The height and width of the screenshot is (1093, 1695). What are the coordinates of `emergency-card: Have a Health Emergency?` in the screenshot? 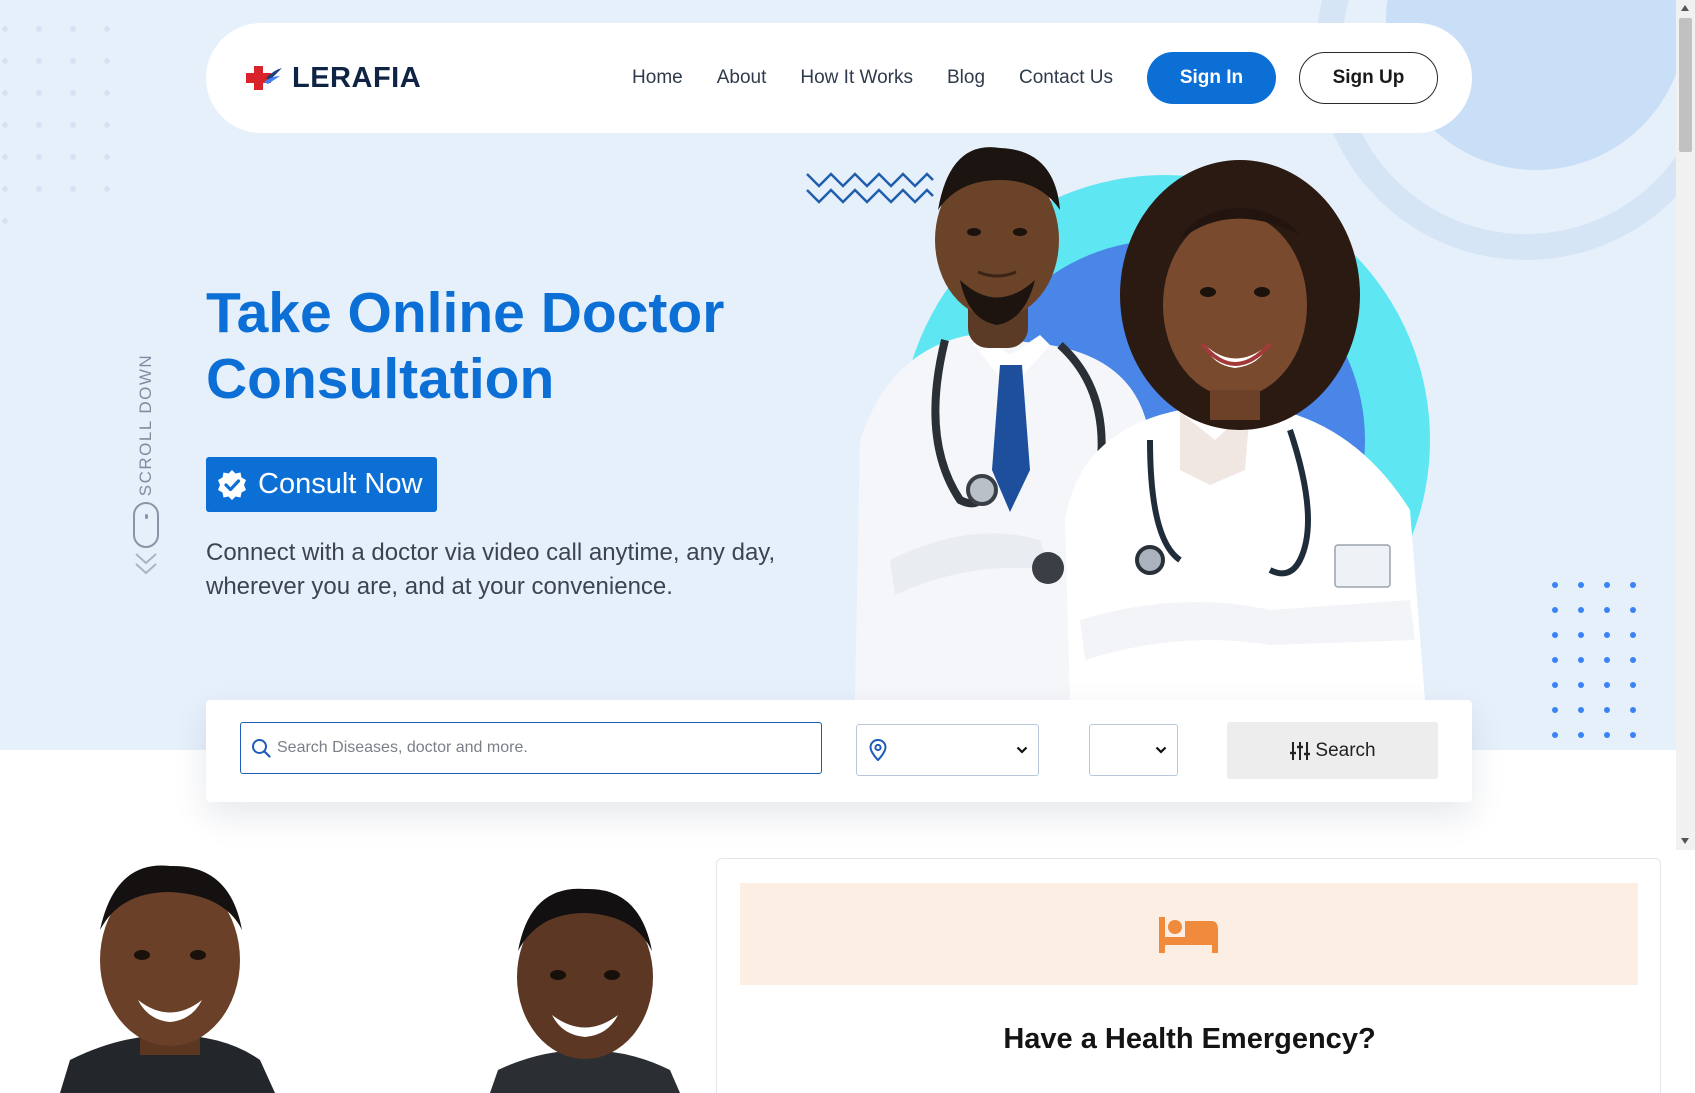 It's located at (1188, 975).